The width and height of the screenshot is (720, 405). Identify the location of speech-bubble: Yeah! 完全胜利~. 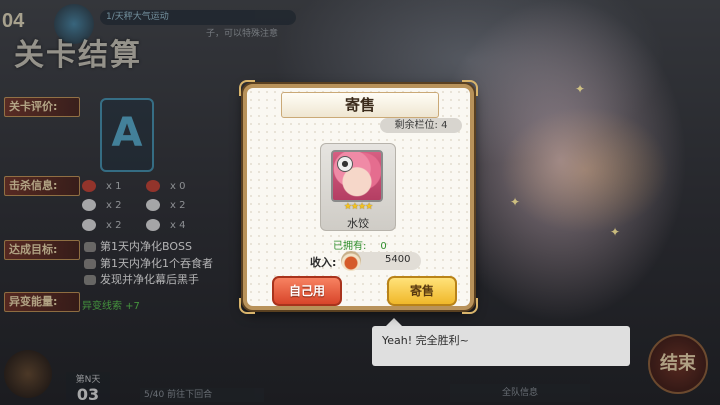
(501, 342).